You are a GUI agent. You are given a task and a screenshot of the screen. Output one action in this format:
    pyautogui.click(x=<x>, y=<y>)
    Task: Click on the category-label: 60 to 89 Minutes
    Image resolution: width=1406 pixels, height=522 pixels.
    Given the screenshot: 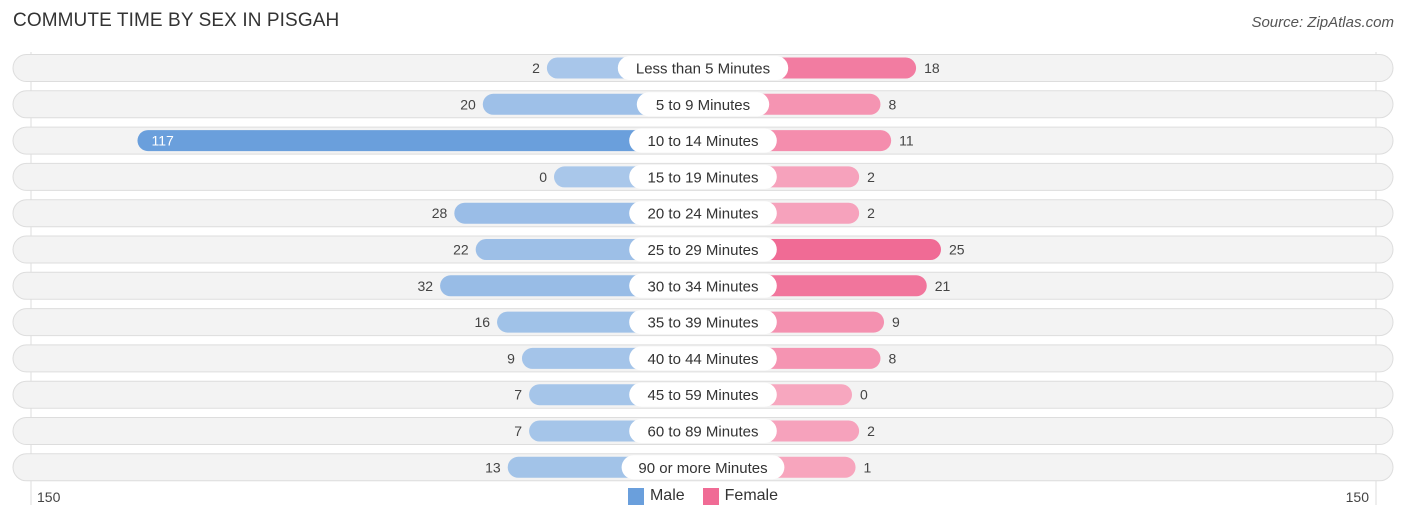 What is the action you would take?
    pyautogui.click(x=703, y=432)
    